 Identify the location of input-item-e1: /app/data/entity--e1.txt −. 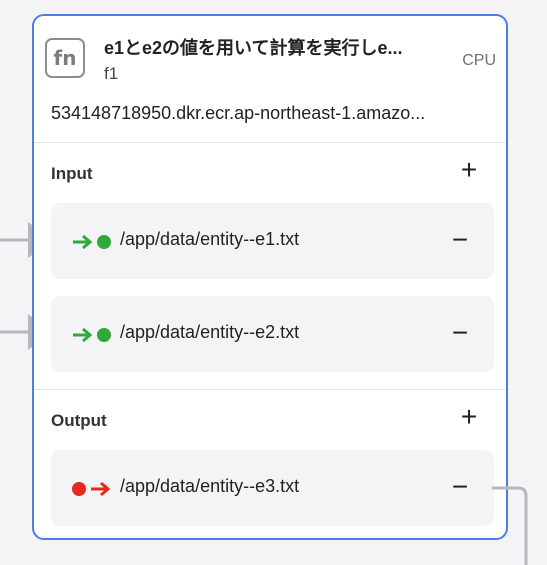
(272, 241).